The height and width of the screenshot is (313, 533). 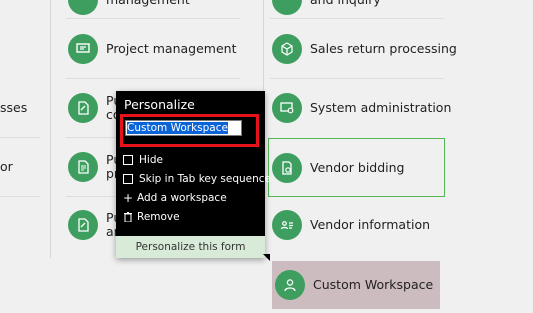 I want to click on left-tile-label: sses, so click(x=13, y=107).